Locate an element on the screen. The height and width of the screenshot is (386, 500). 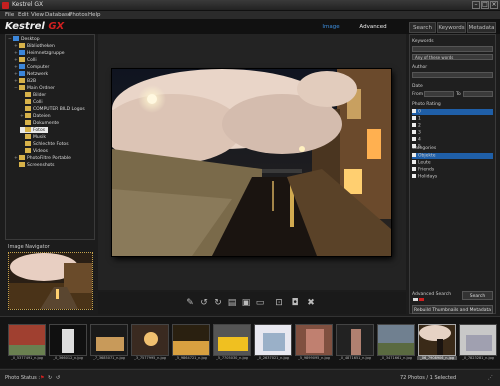
advanced-search-button: Advanced Search is located at coordinates (373, 31).